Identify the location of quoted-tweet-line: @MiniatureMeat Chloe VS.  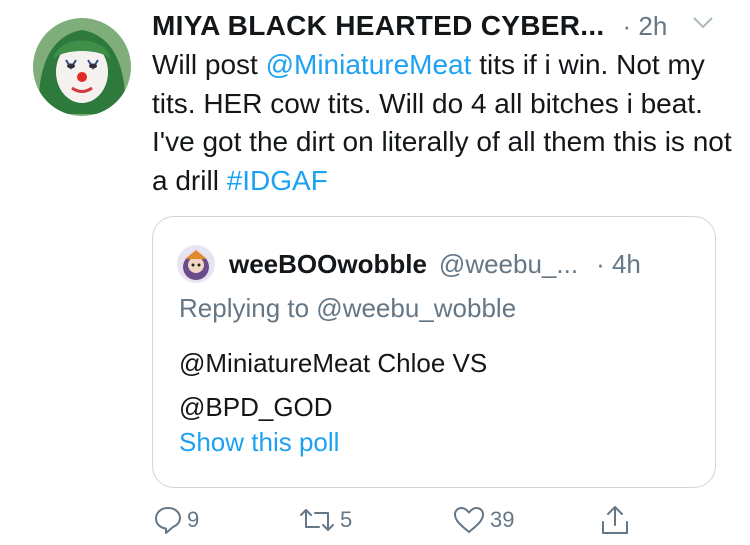
(333, 363).